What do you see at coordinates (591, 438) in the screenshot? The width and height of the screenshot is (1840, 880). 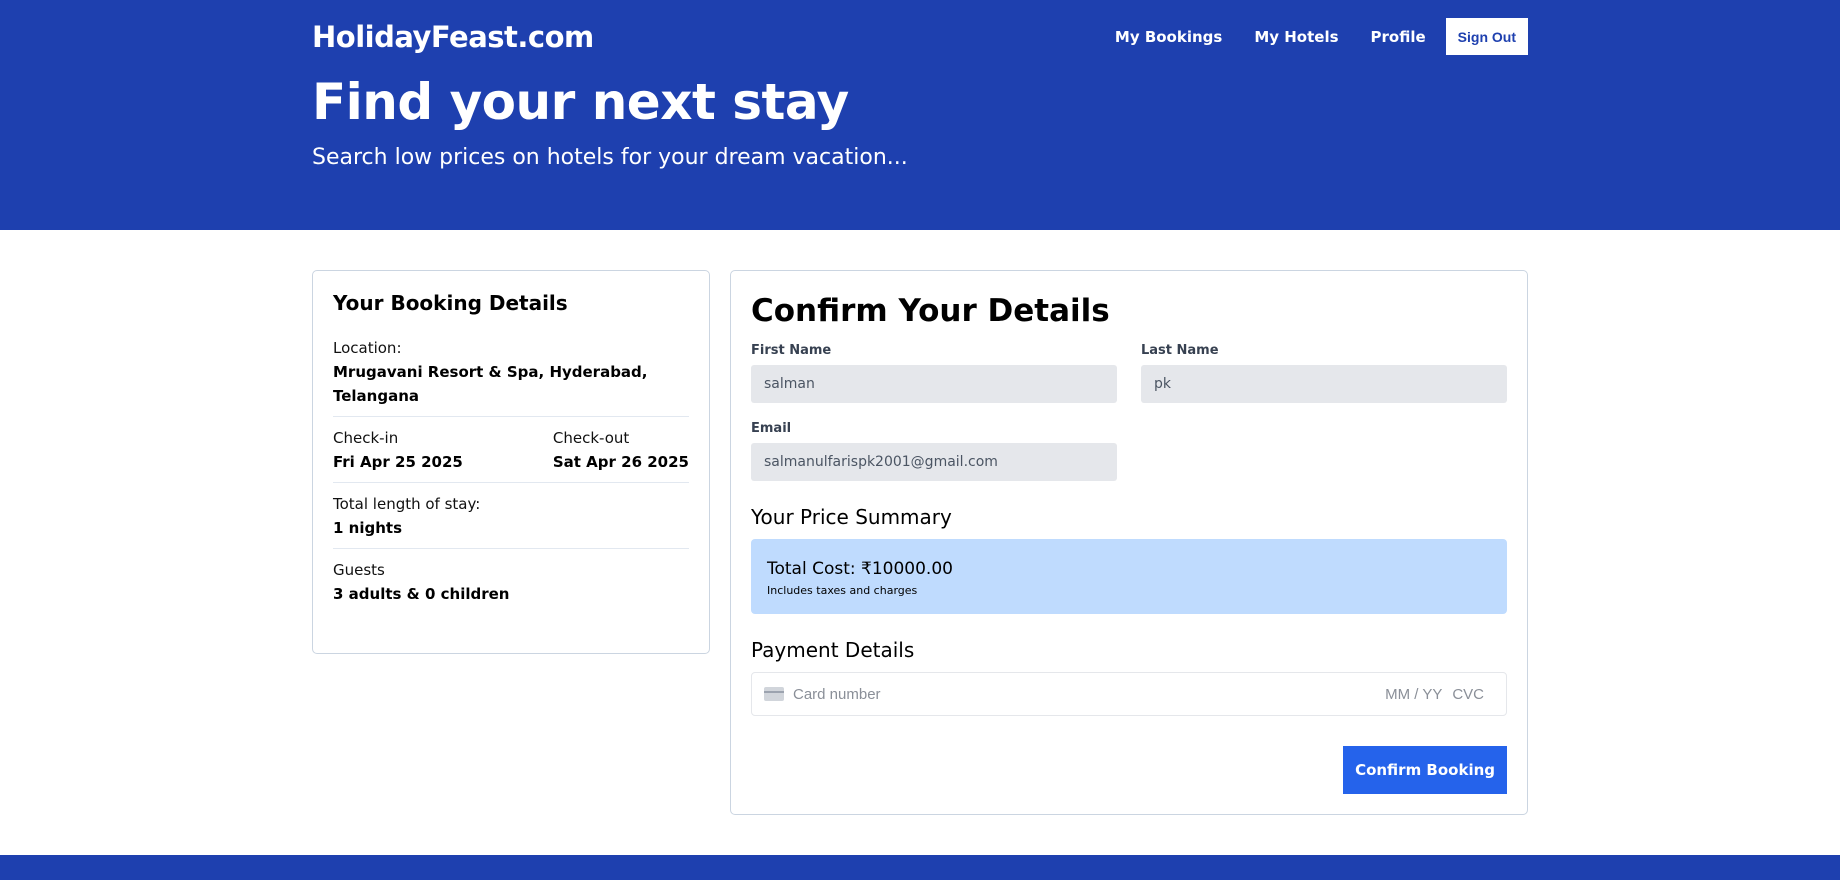 I see `checkout-label: Check-out` at bounding box center [591, 438].